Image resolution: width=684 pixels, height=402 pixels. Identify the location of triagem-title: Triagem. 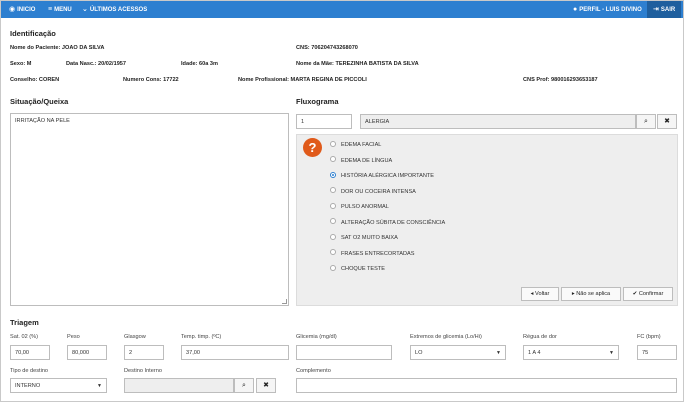
(24, 322).